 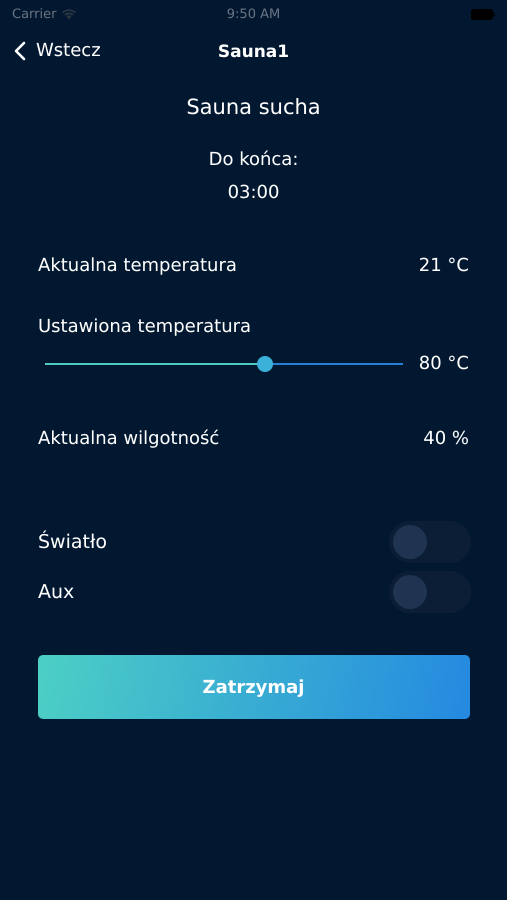 What do you see at coordinates (483, 14) in the screenshot?
I see `battery-icon` at bounding box center [483, 14].